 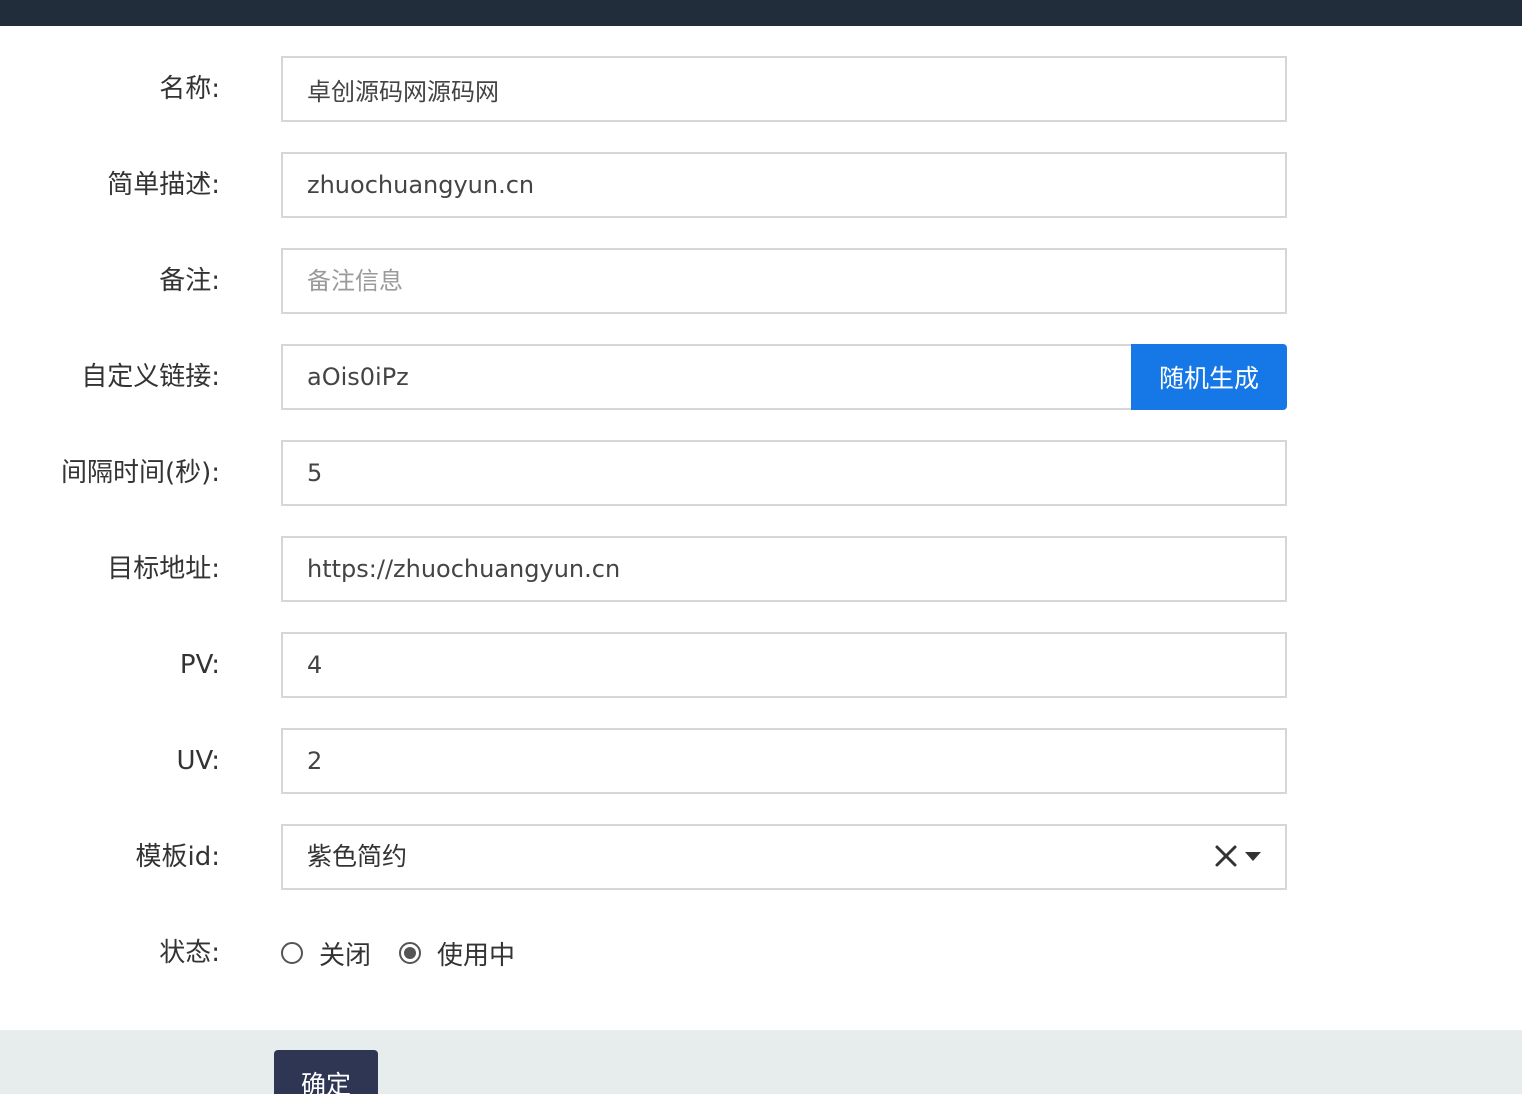 I want to click on caret-down-icon, so click(x=1253, y=856).